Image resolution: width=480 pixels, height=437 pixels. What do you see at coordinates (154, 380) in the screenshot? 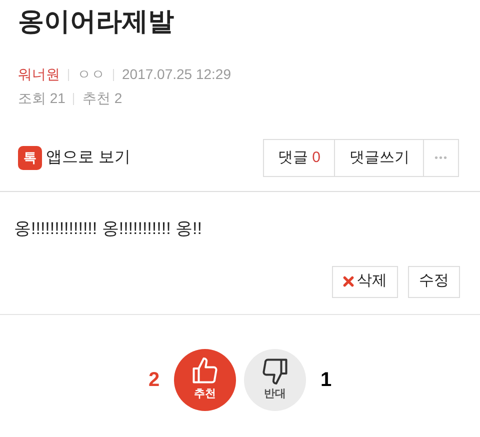
I see `vote-count: 2` at bounding box center [154, 380].